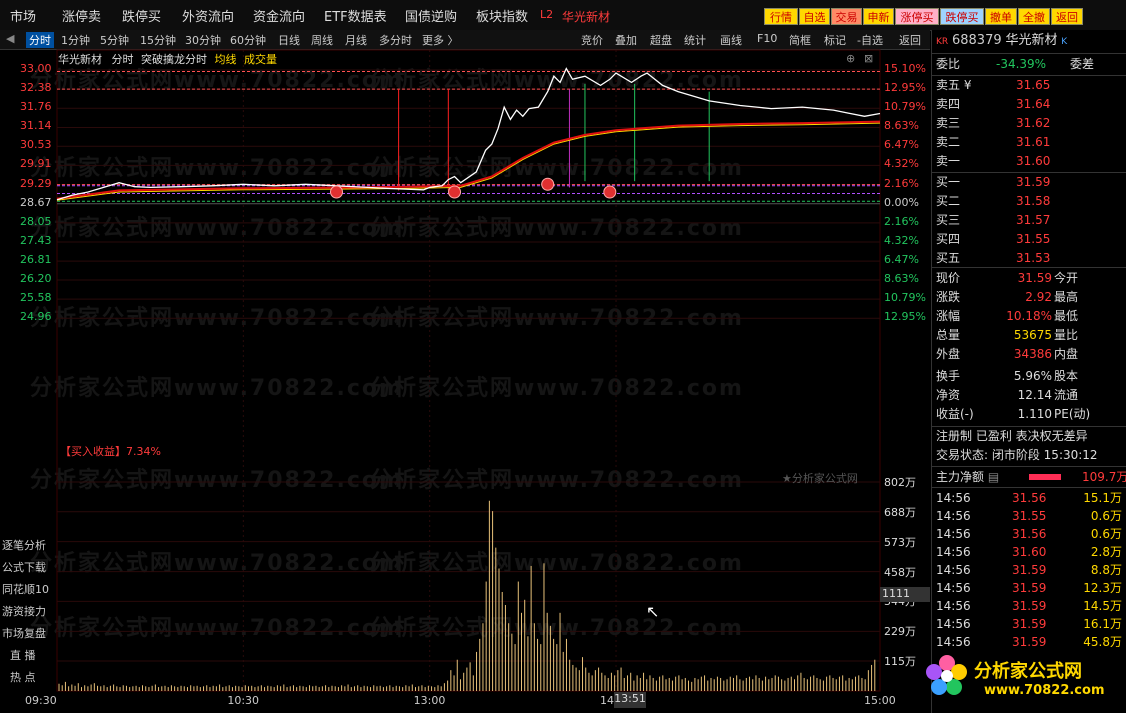 This screenshot has height=713, width=1126. What do you see at coordinates (1034, 278) in the screenshot?
I see `quote-value: 31.59` at bounding box center [1034, 278].